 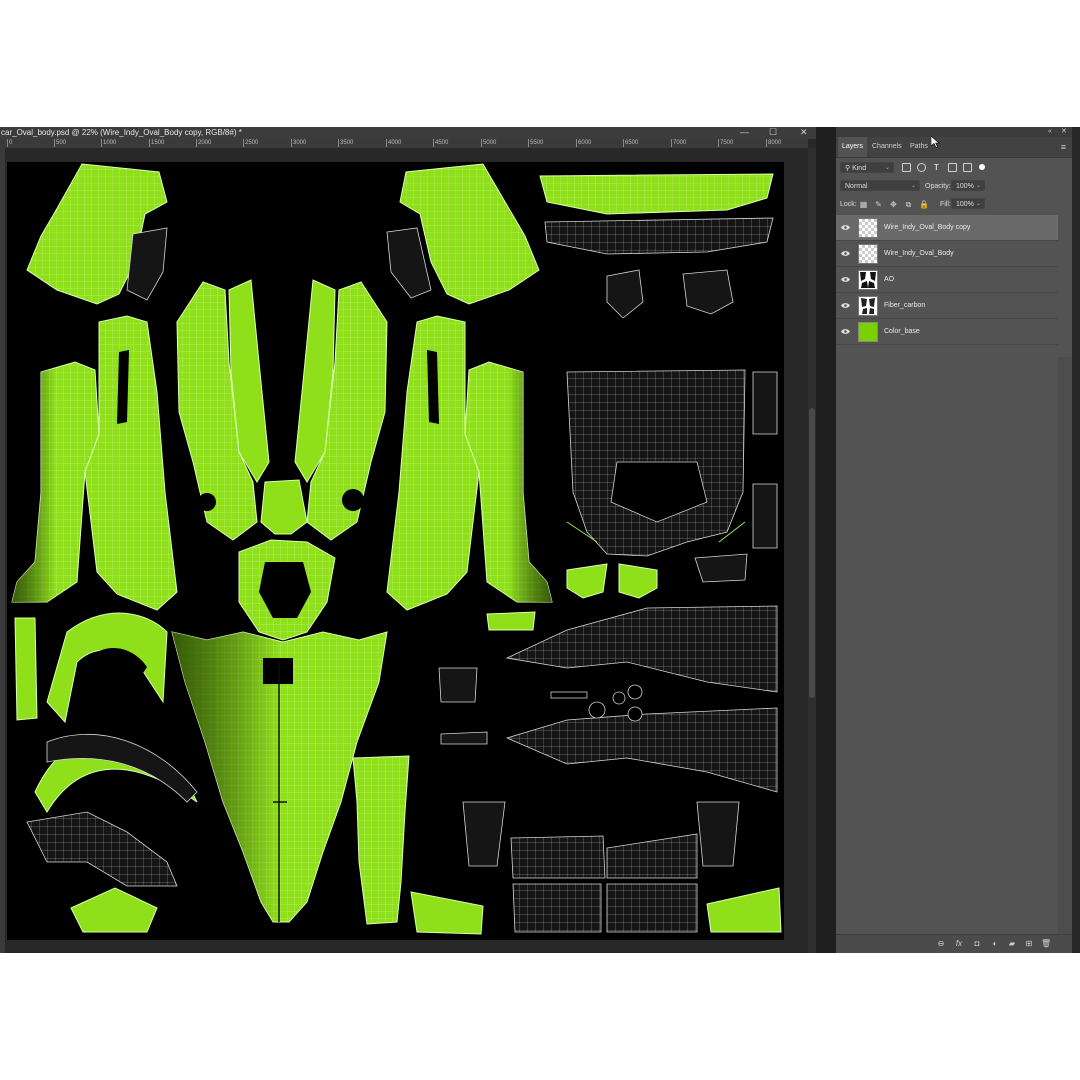 What do you see at coordinates (856, 186) in the screenshot?
I see `blend-mode-value: Normal` at bounding box center [856, 186].